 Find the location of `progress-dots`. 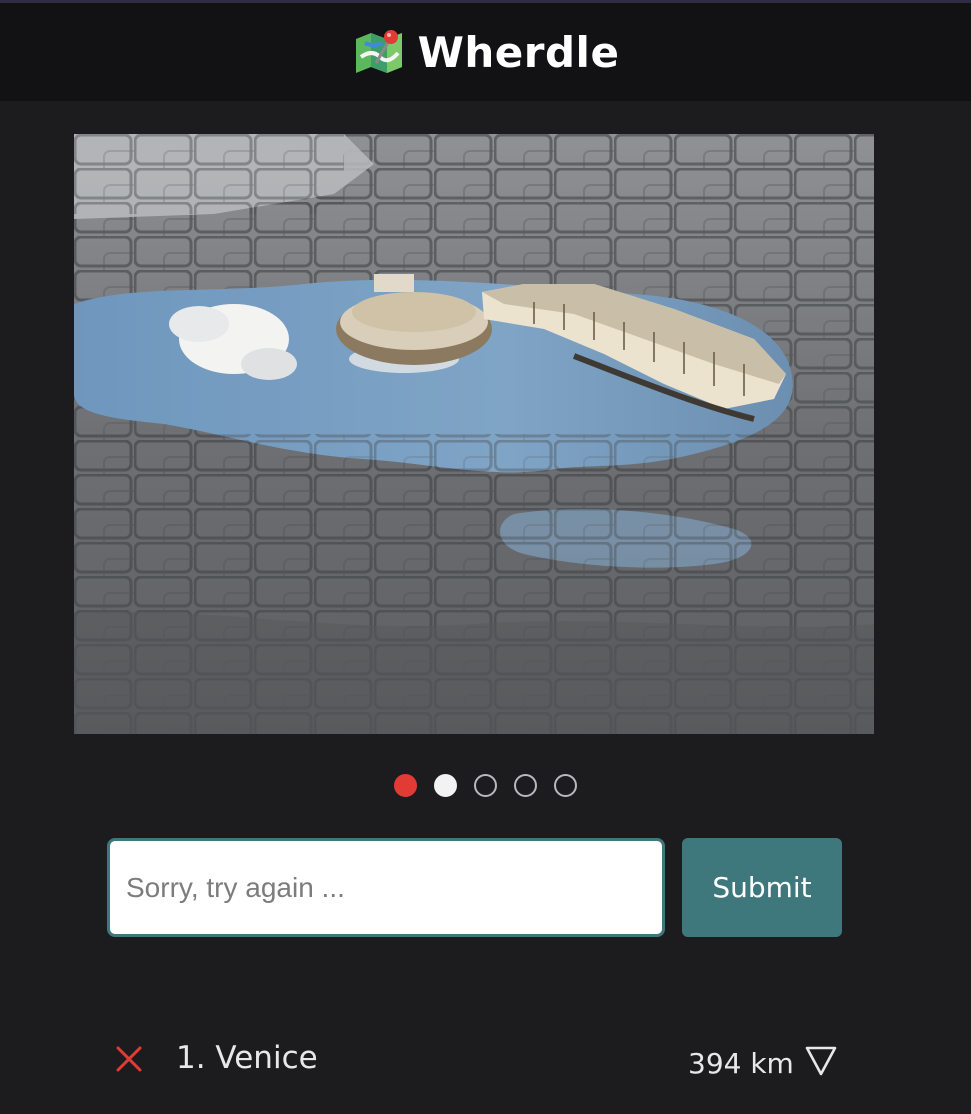

progress-dots is located at coordinates (485, 786).